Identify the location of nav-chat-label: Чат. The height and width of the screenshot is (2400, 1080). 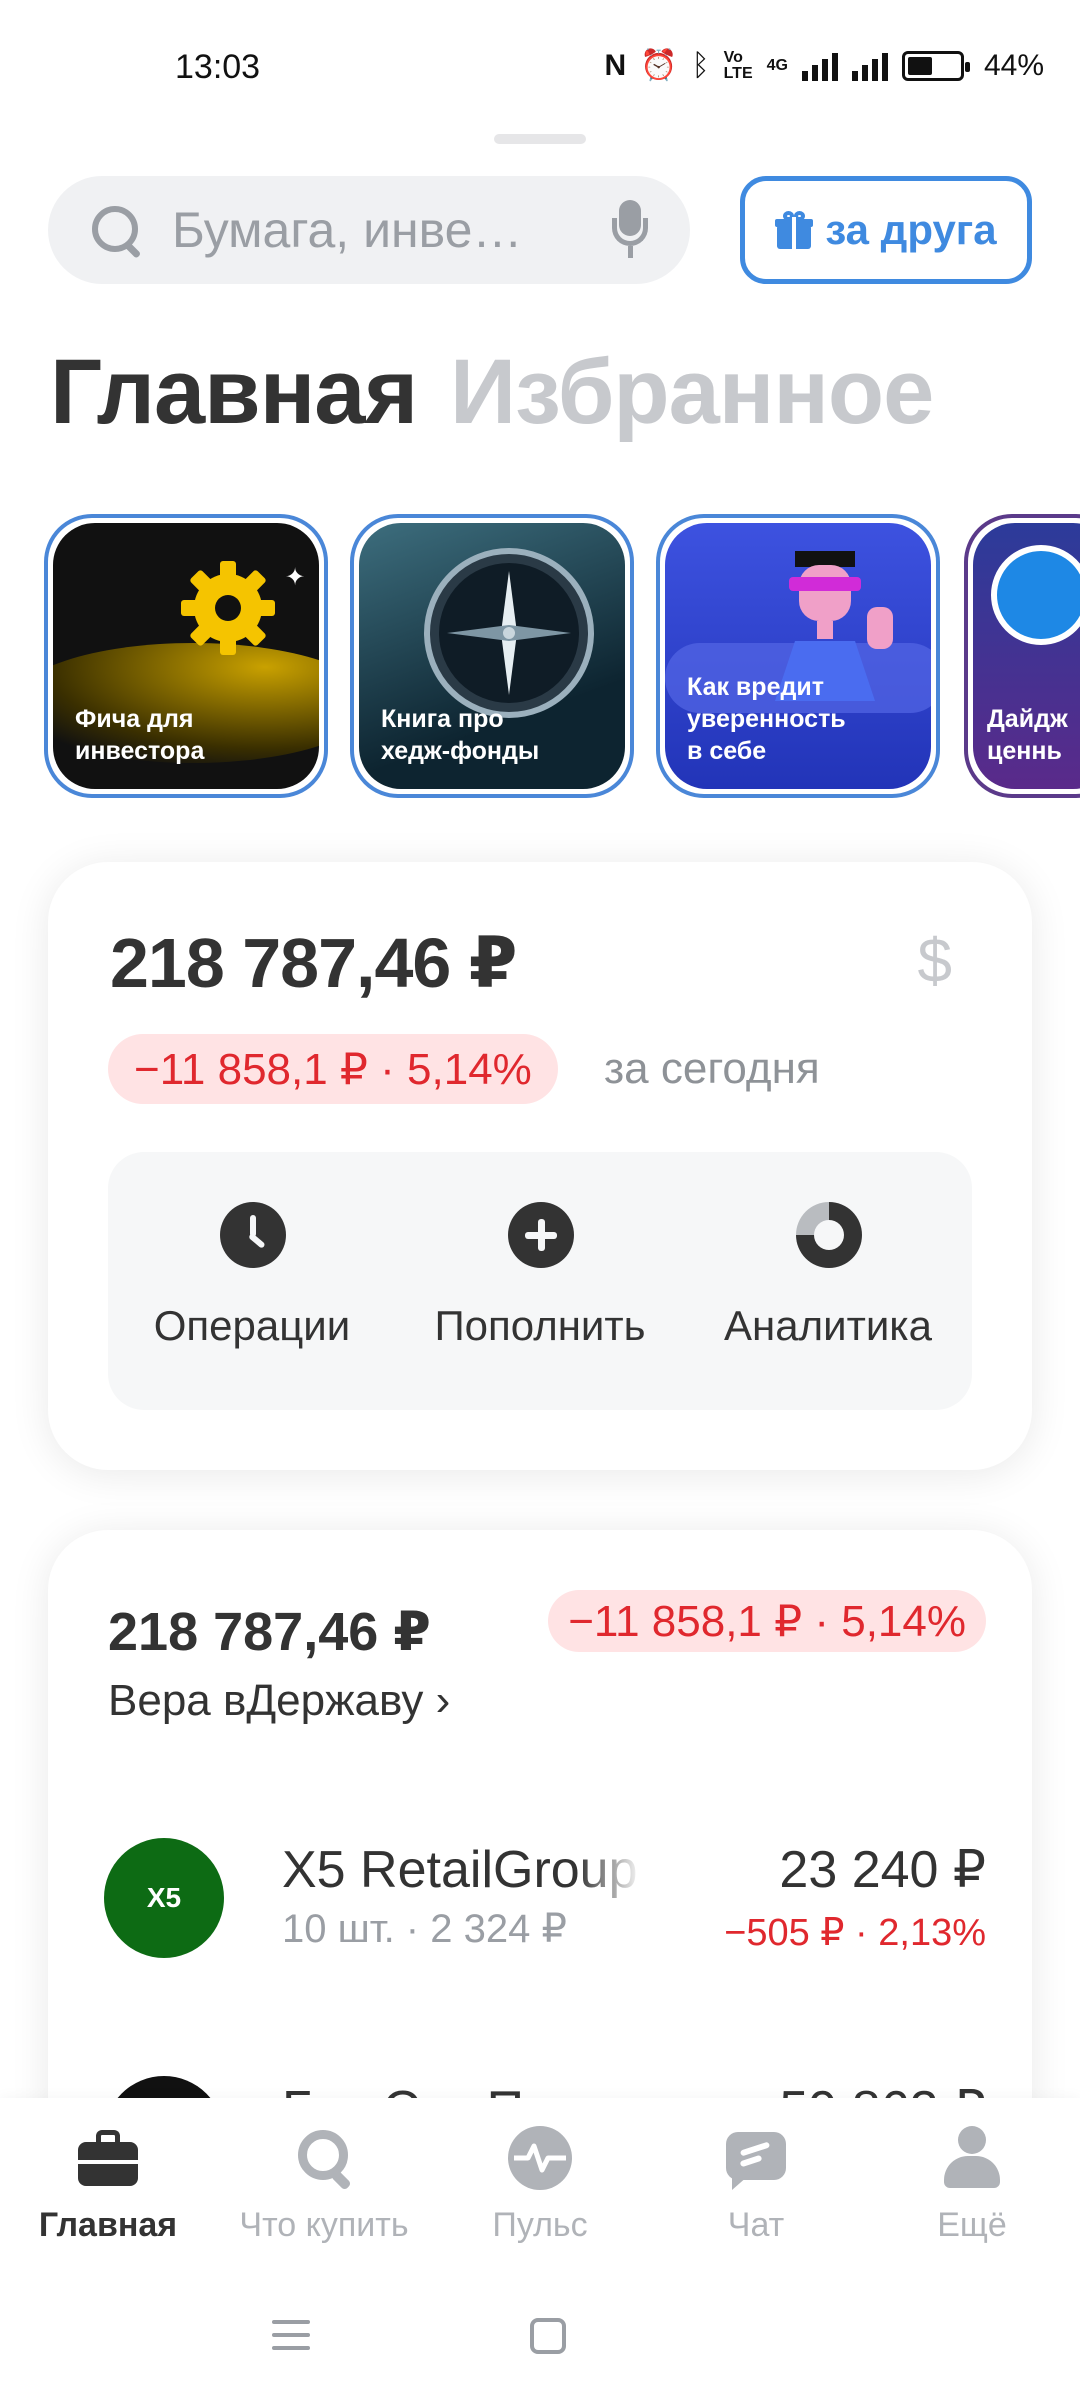
(756, 2225).